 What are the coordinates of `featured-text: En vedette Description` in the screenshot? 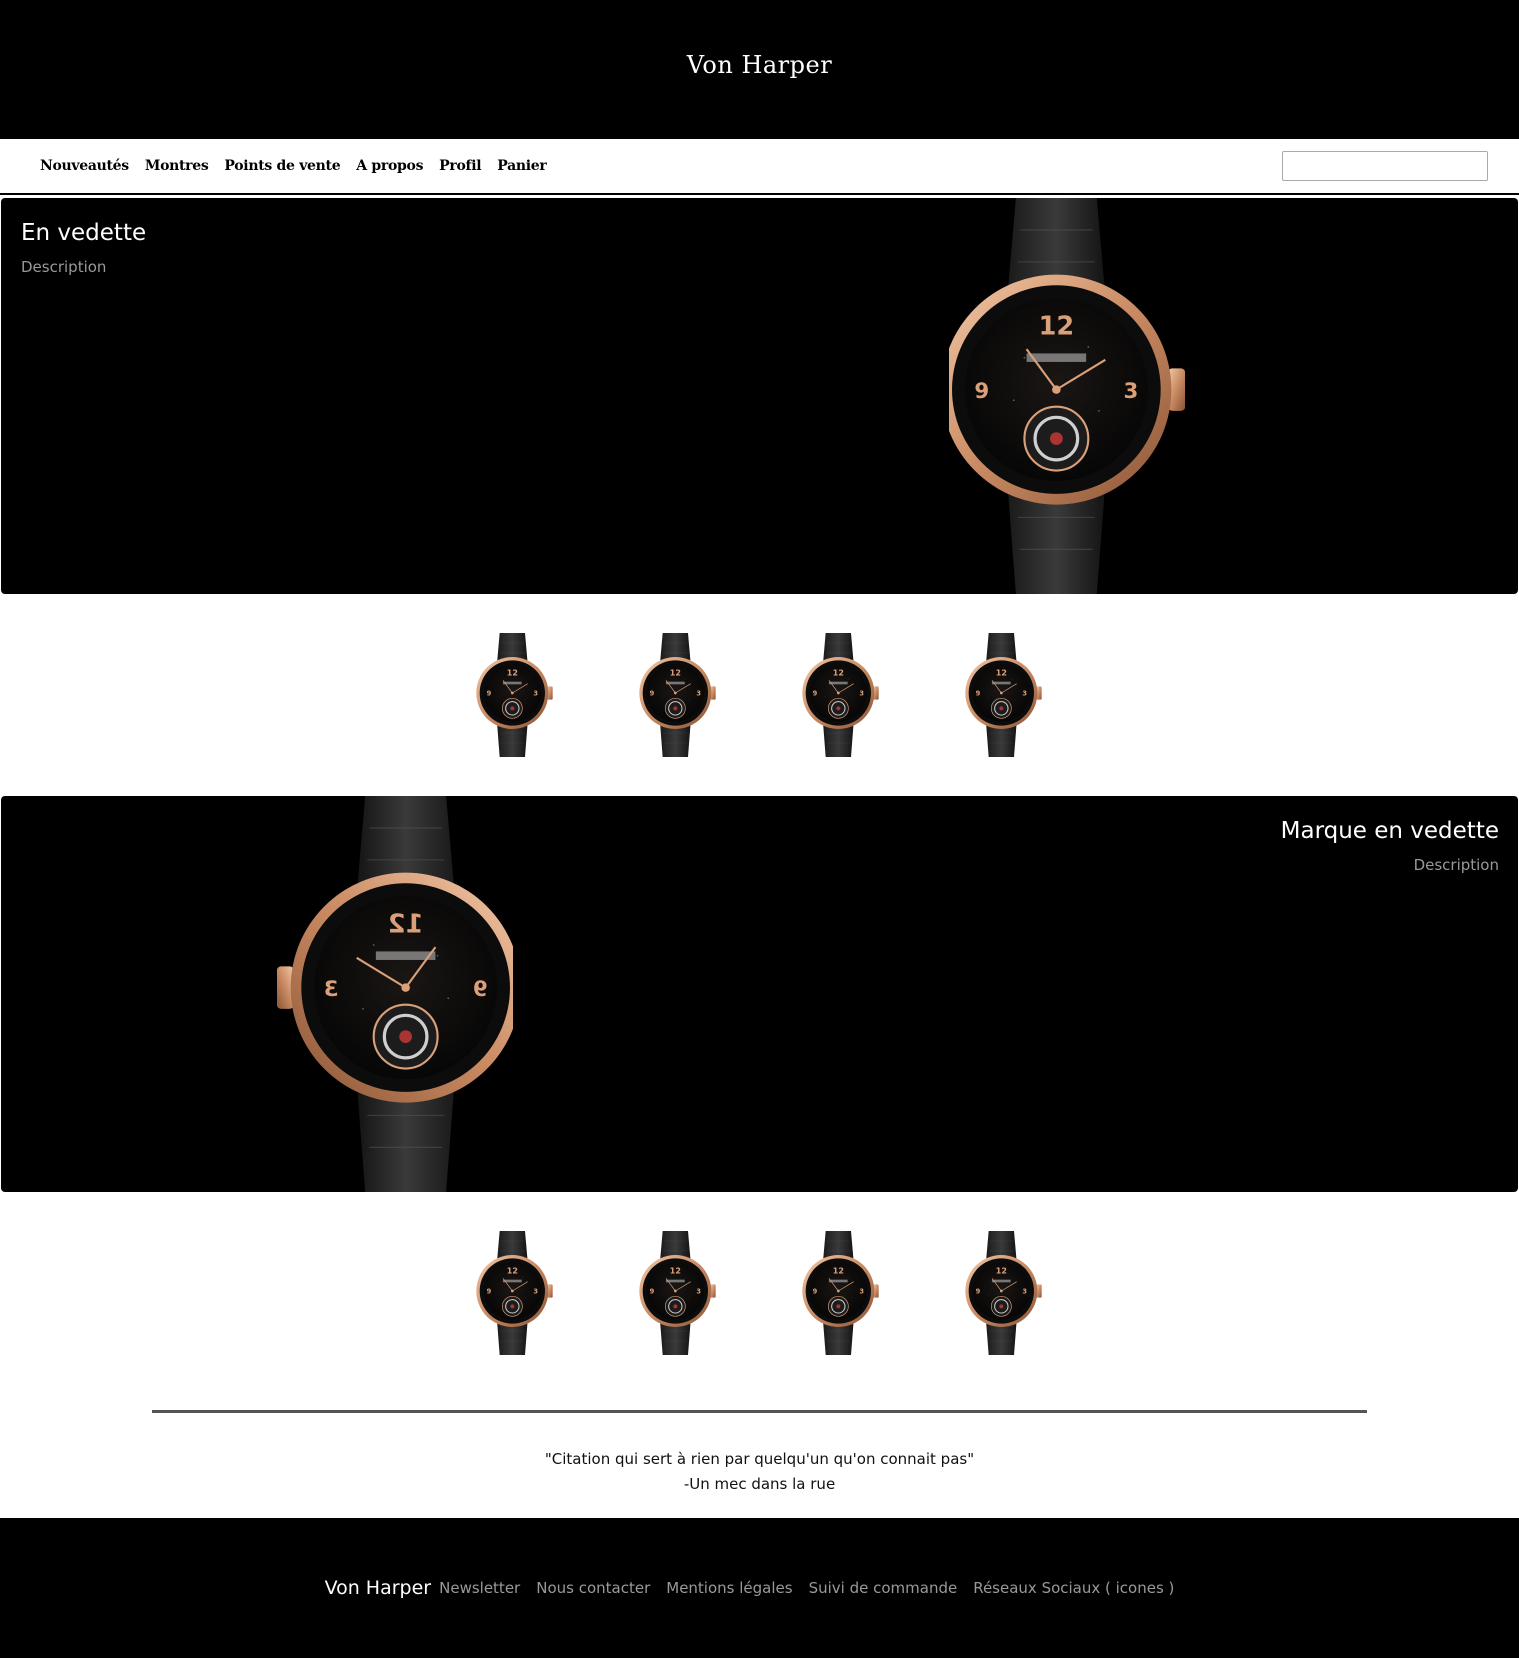 It's located at (83, 248).